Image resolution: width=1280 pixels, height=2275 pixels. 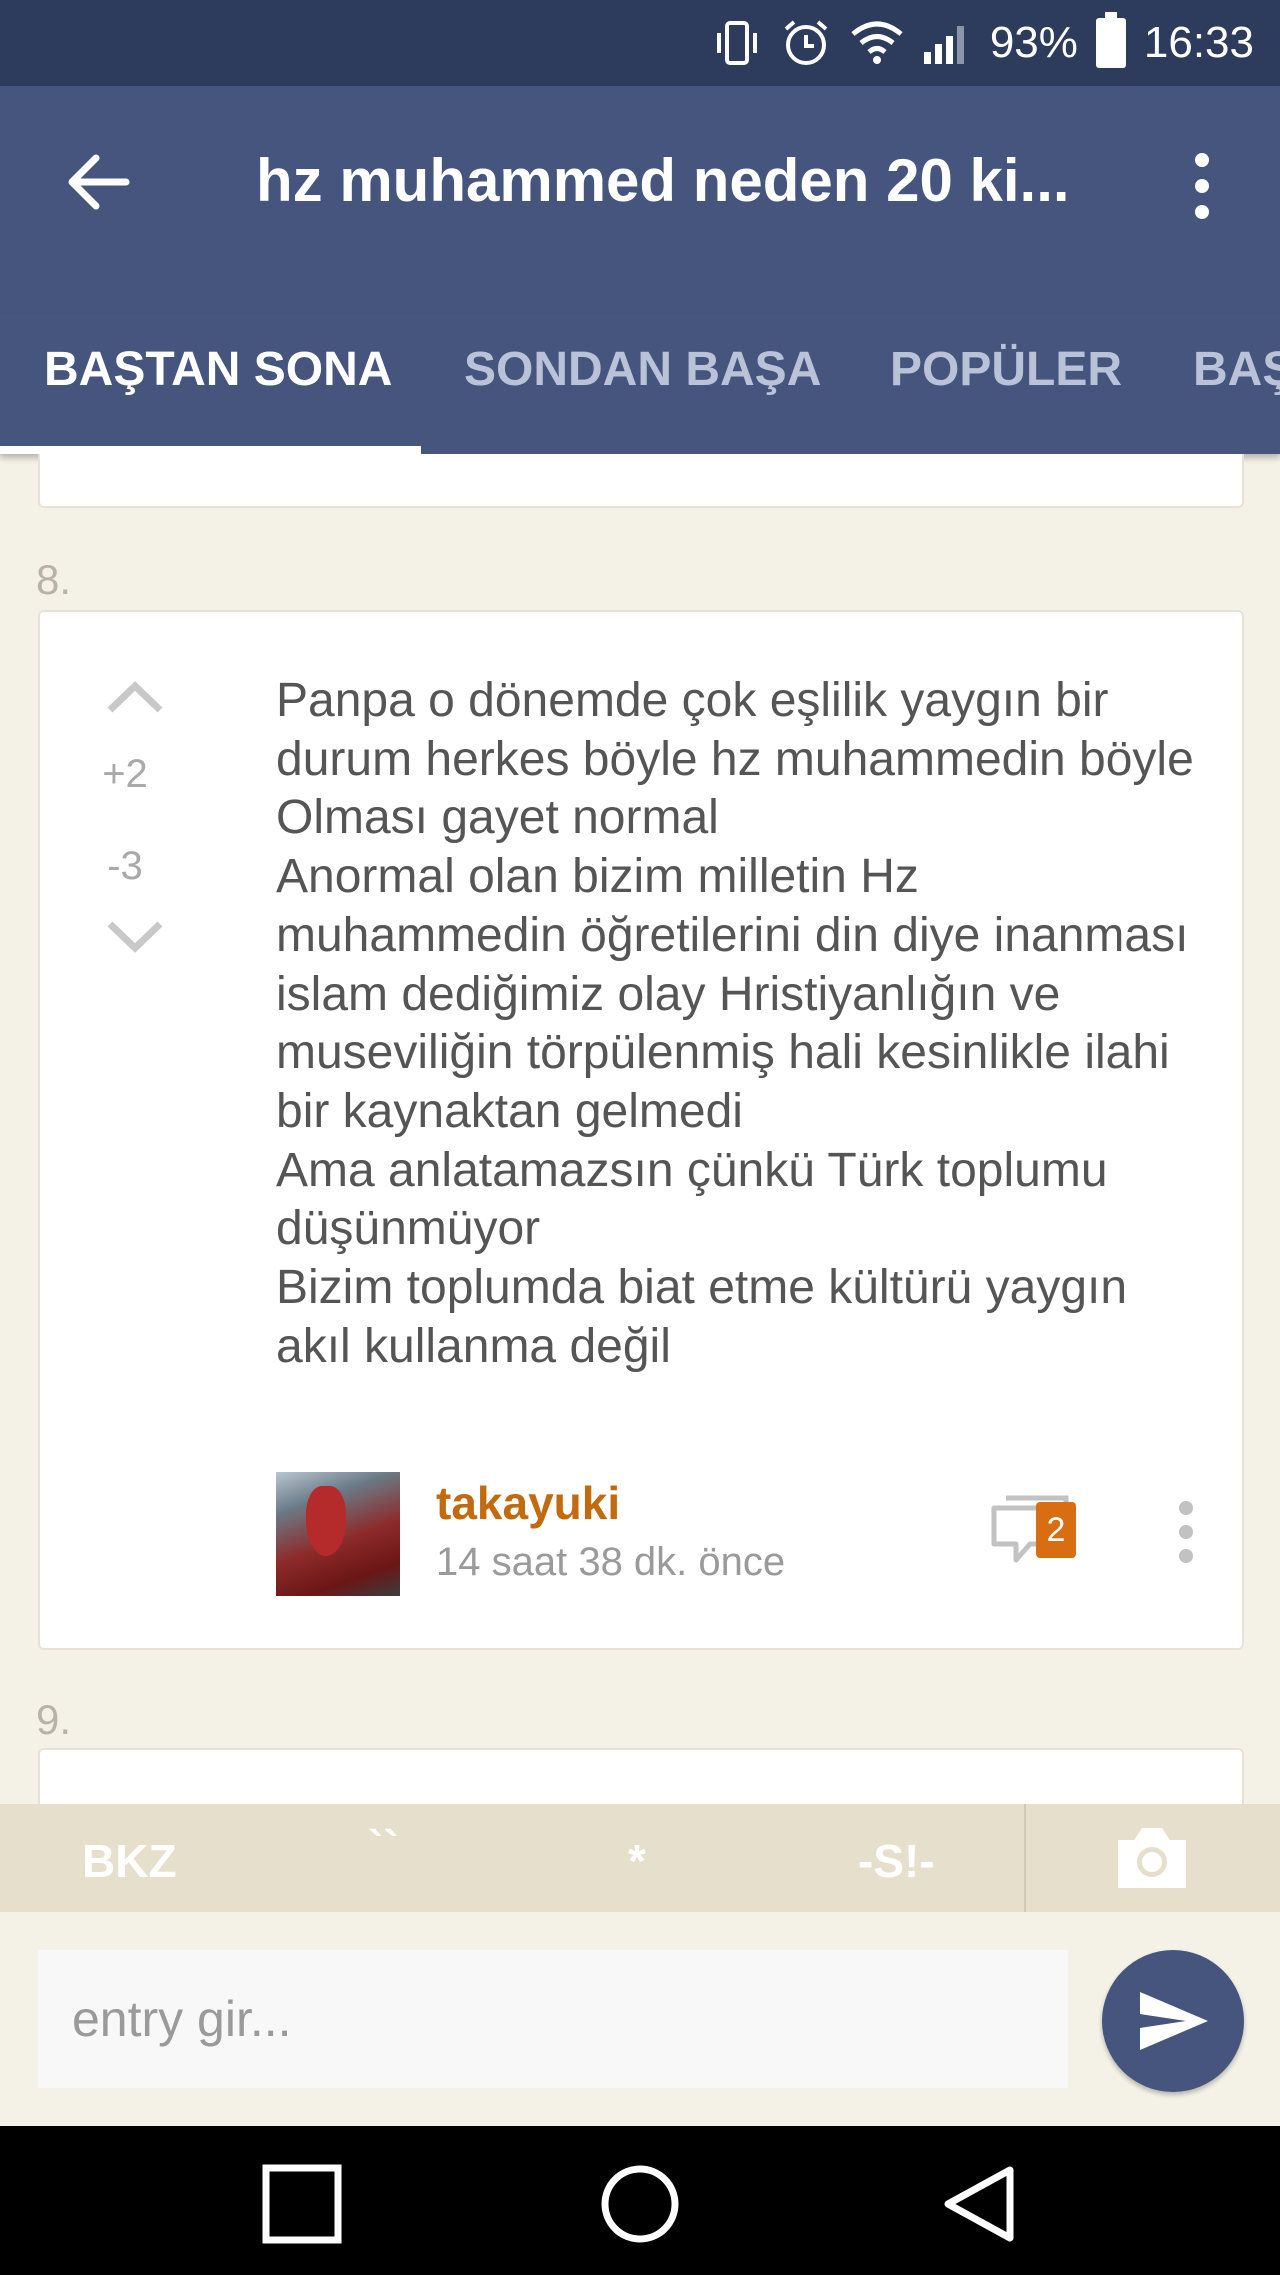 I want to click on spoiler-button: -S!-, so click(x=896, y=1861).